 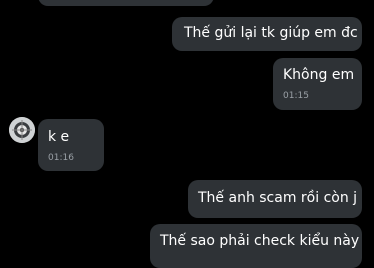 I want to click on message-text: Thế gửi lại tk giúp em đc, so click(x=271, y=33).